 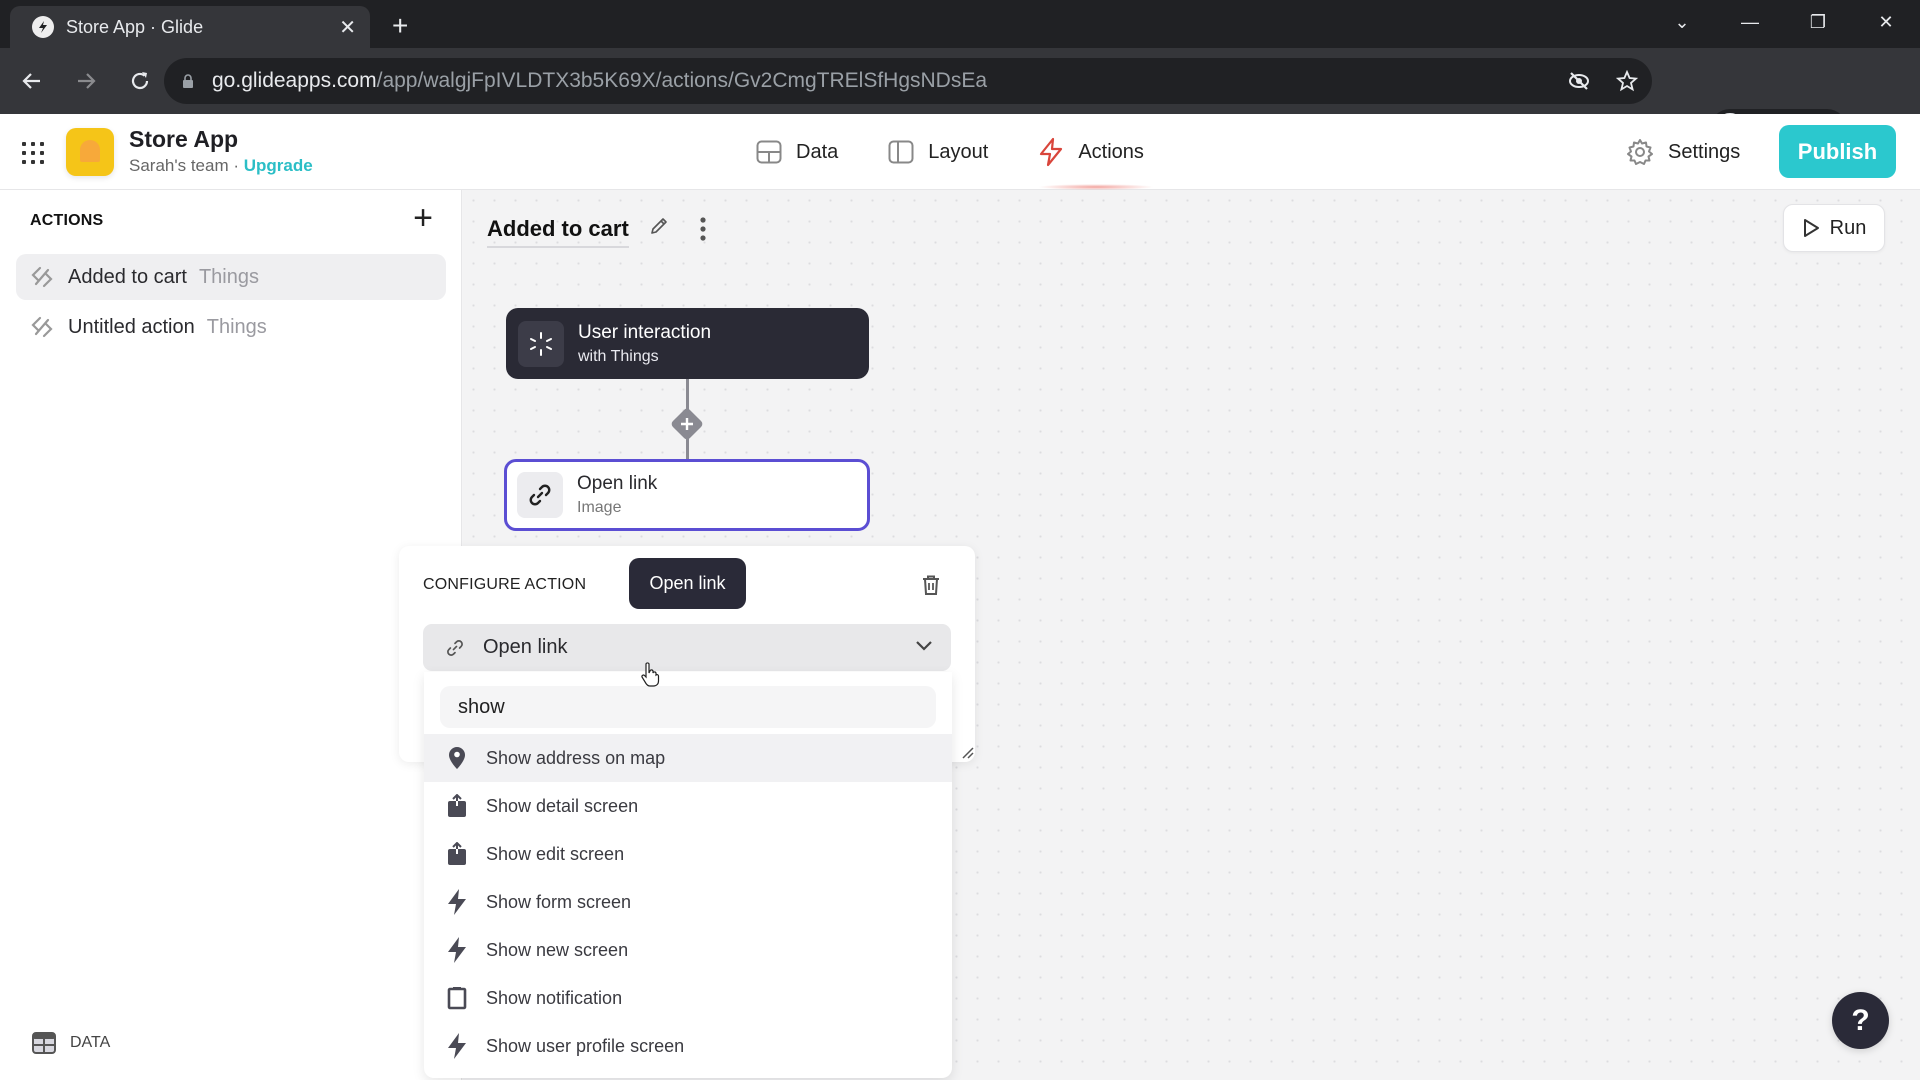 What do you see at coordinates (1818, 22) in the screenshot?
I see `restore-icon: ❐` at bounding box center [1818, 22].